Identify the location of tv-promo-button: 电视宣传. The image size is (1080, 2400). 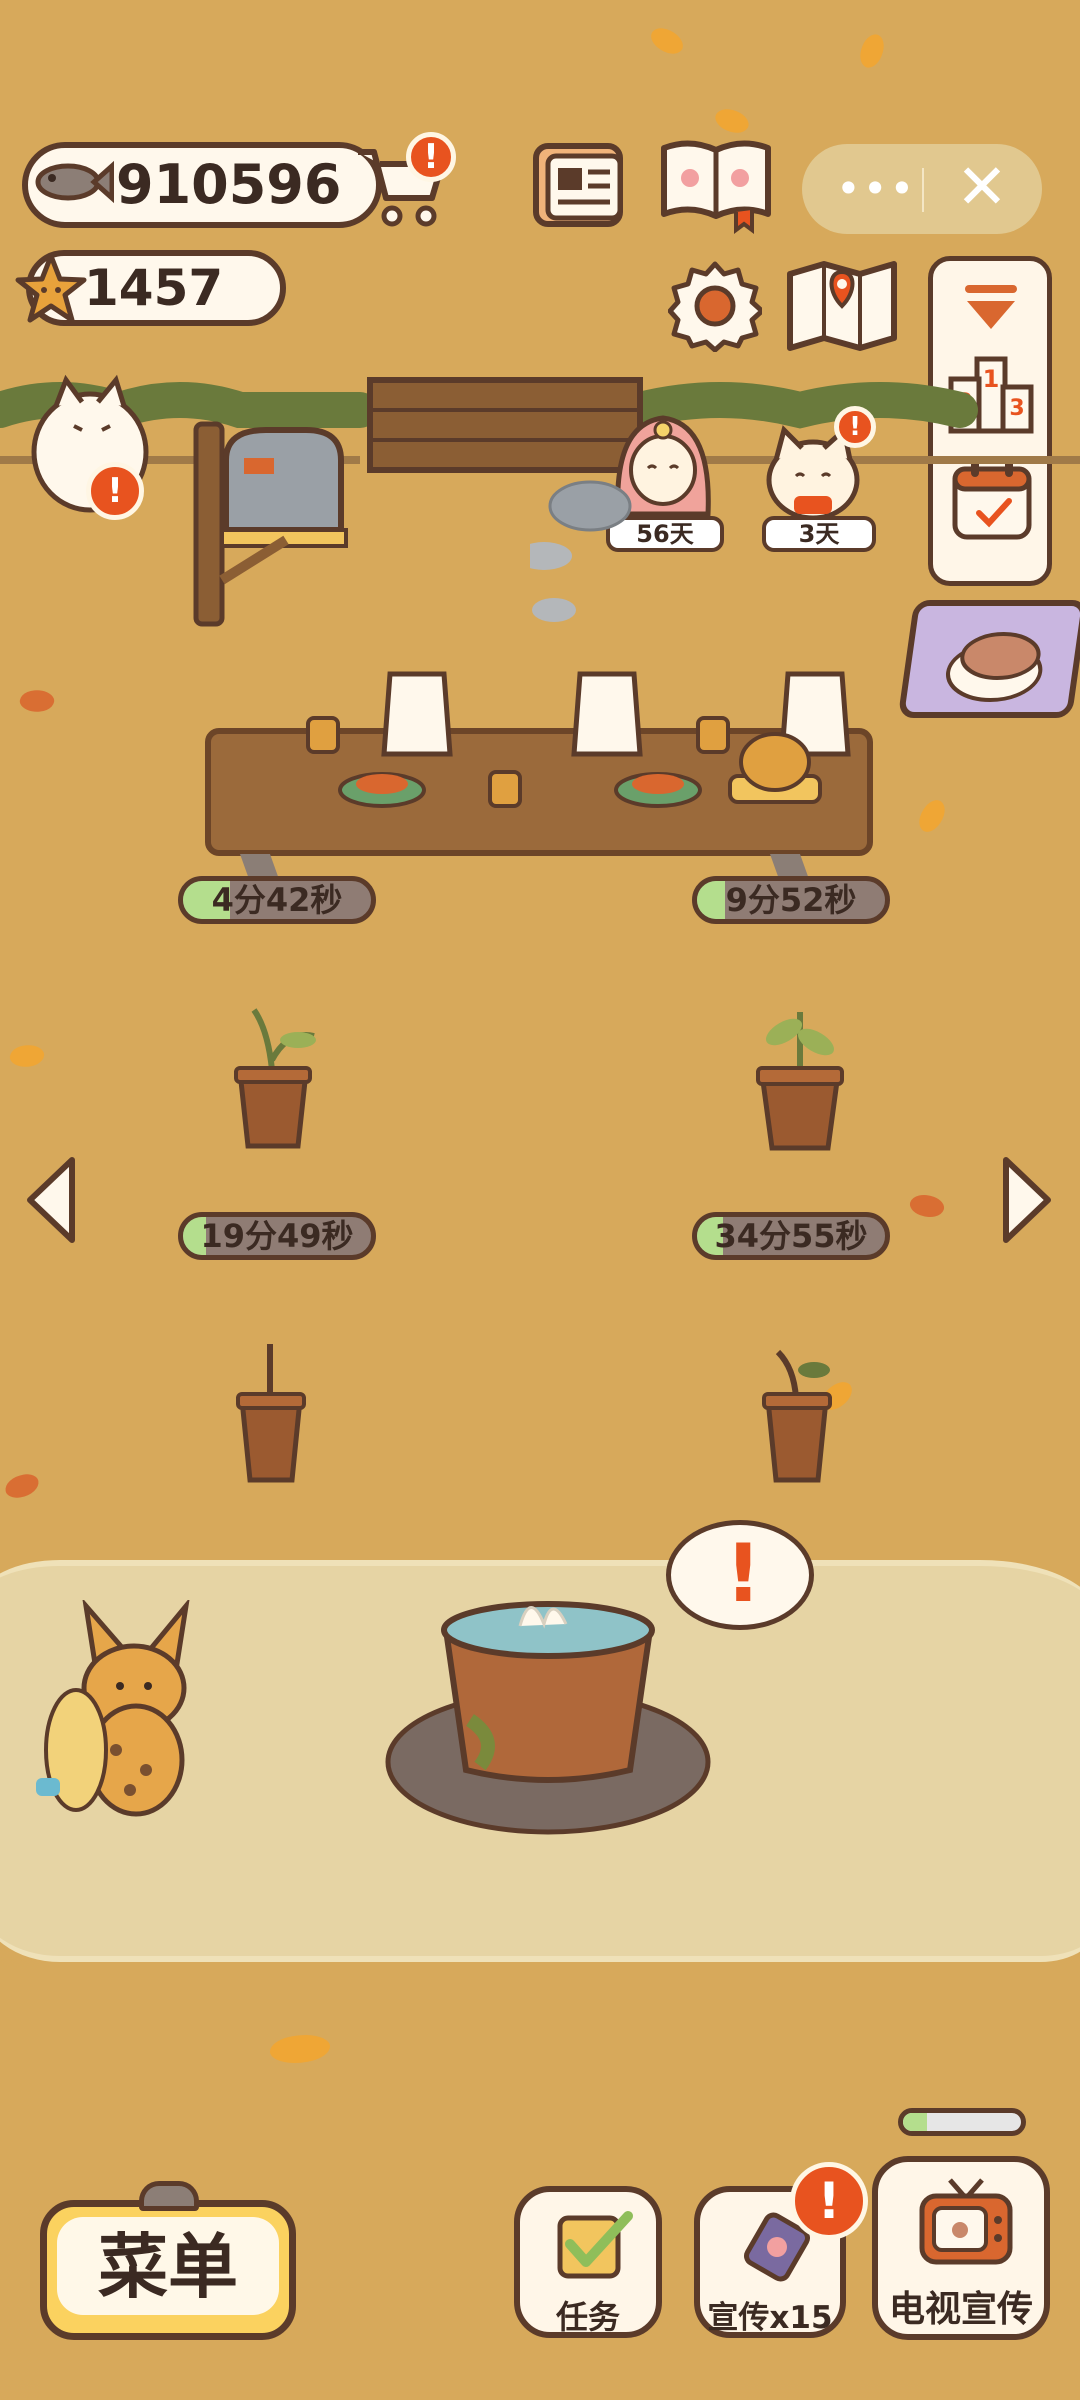
(961, 2248).